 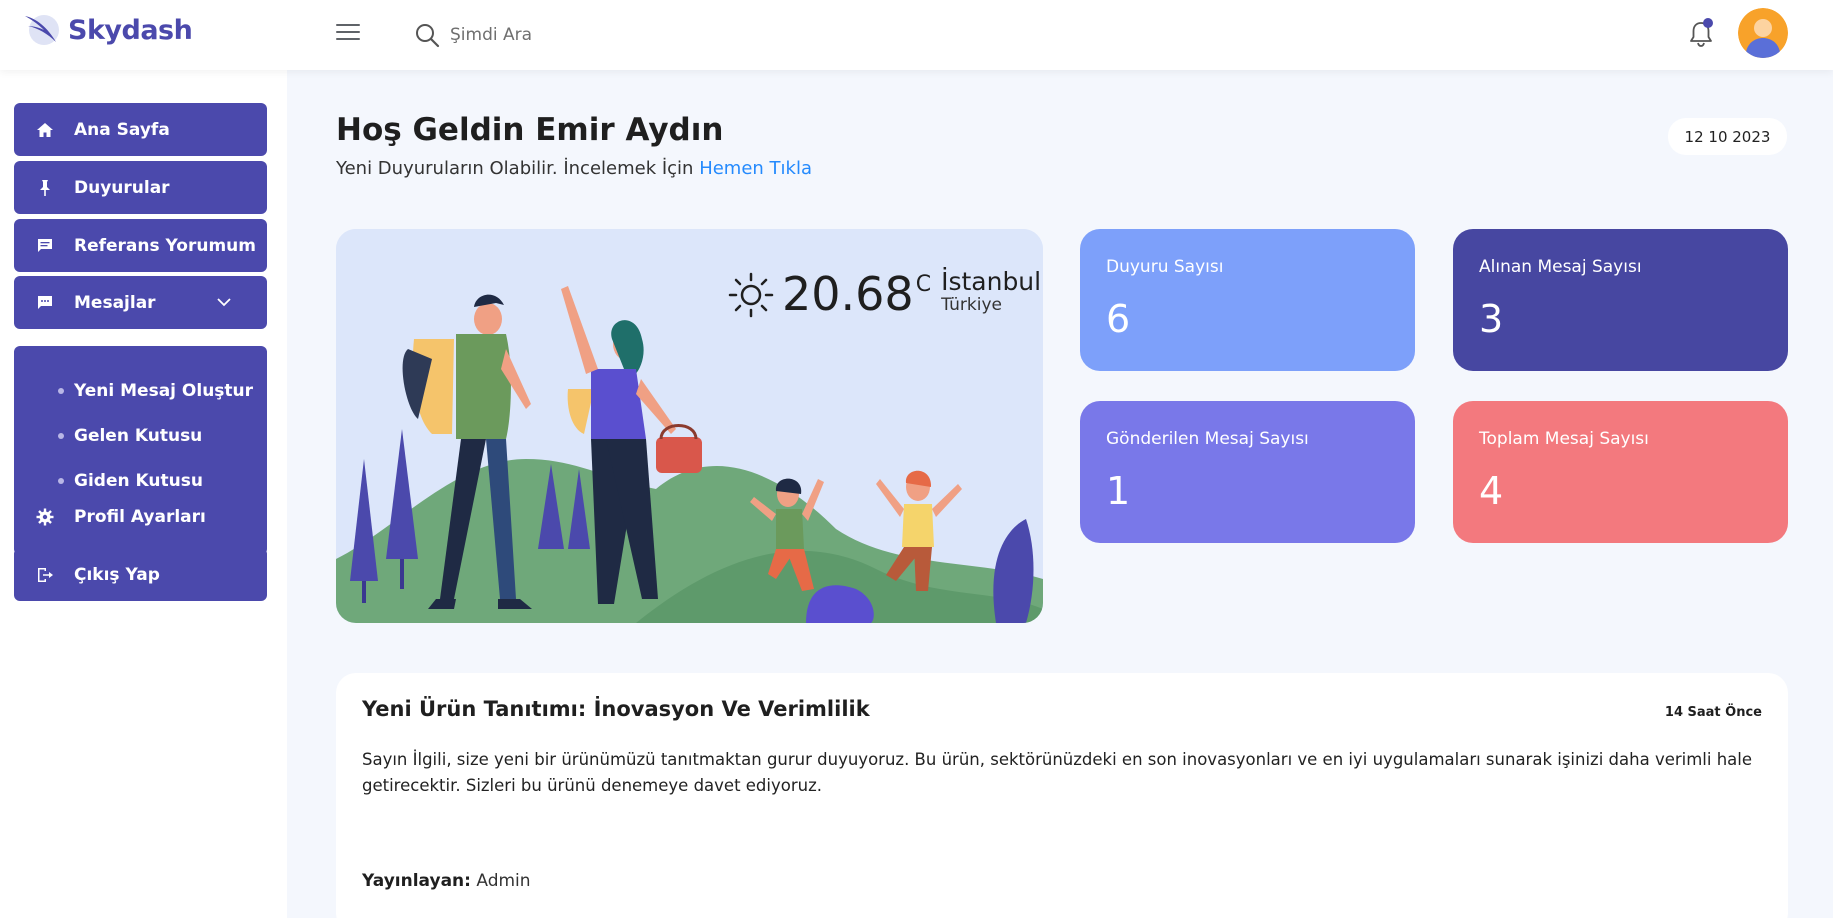 What do you see at coordinates (1727, 136) in the screenshot?
I see `date-badge: 12 10 2023` at bounding box center [1727, 136].